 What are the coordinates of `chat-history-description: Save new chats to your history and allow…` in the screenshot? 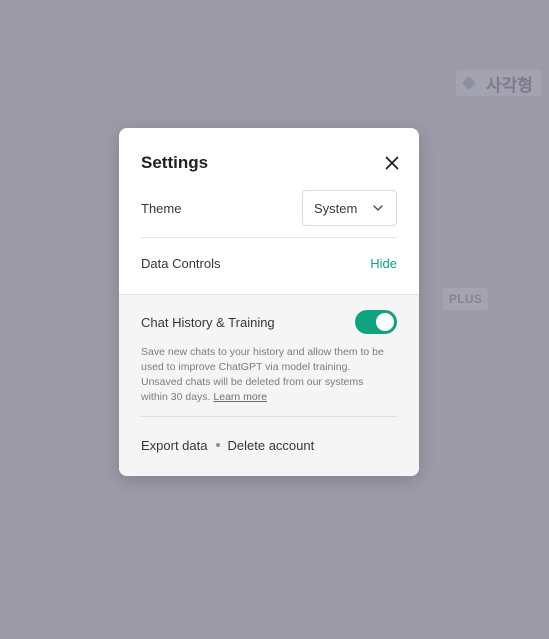 It's located at (267, 375).